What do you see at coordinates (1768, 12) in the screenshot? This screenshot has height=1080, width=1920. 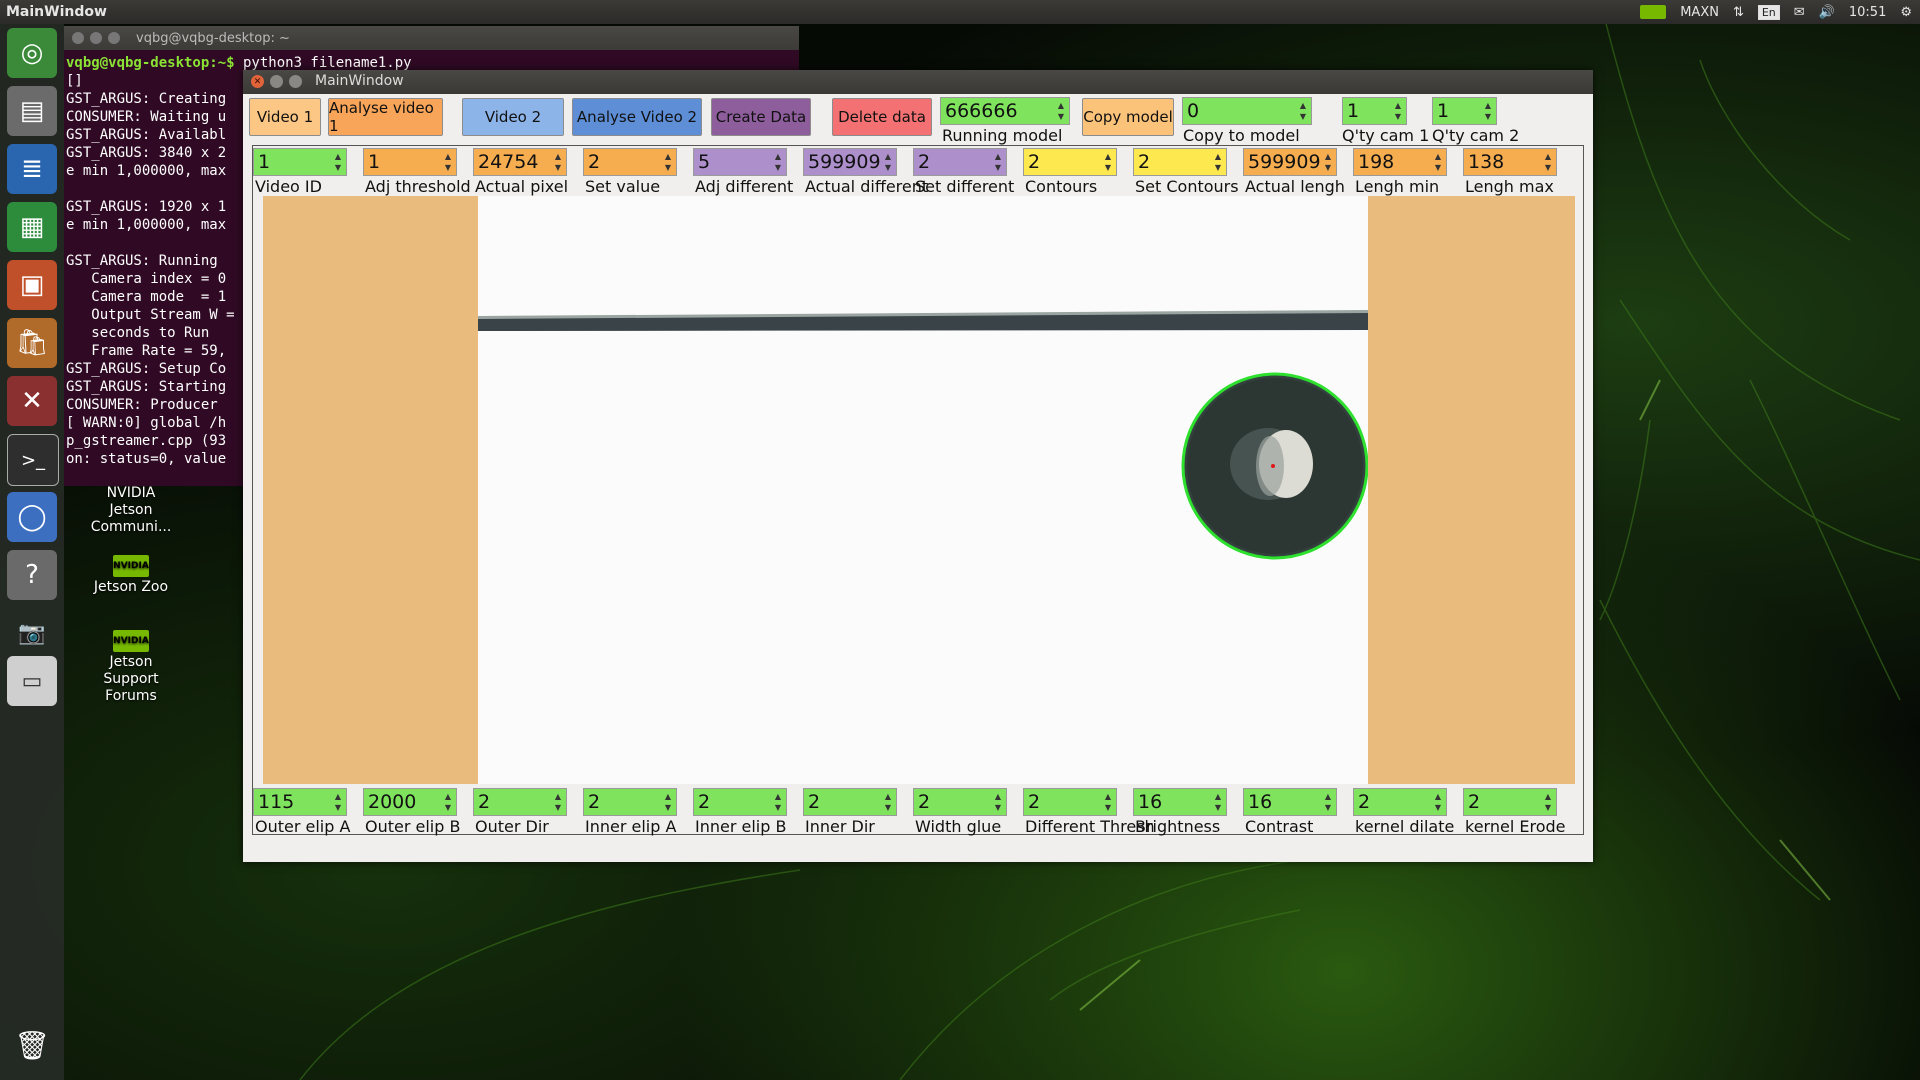 I see `keyboard-layout-indicator: En` at bounding box center [1768, 12].